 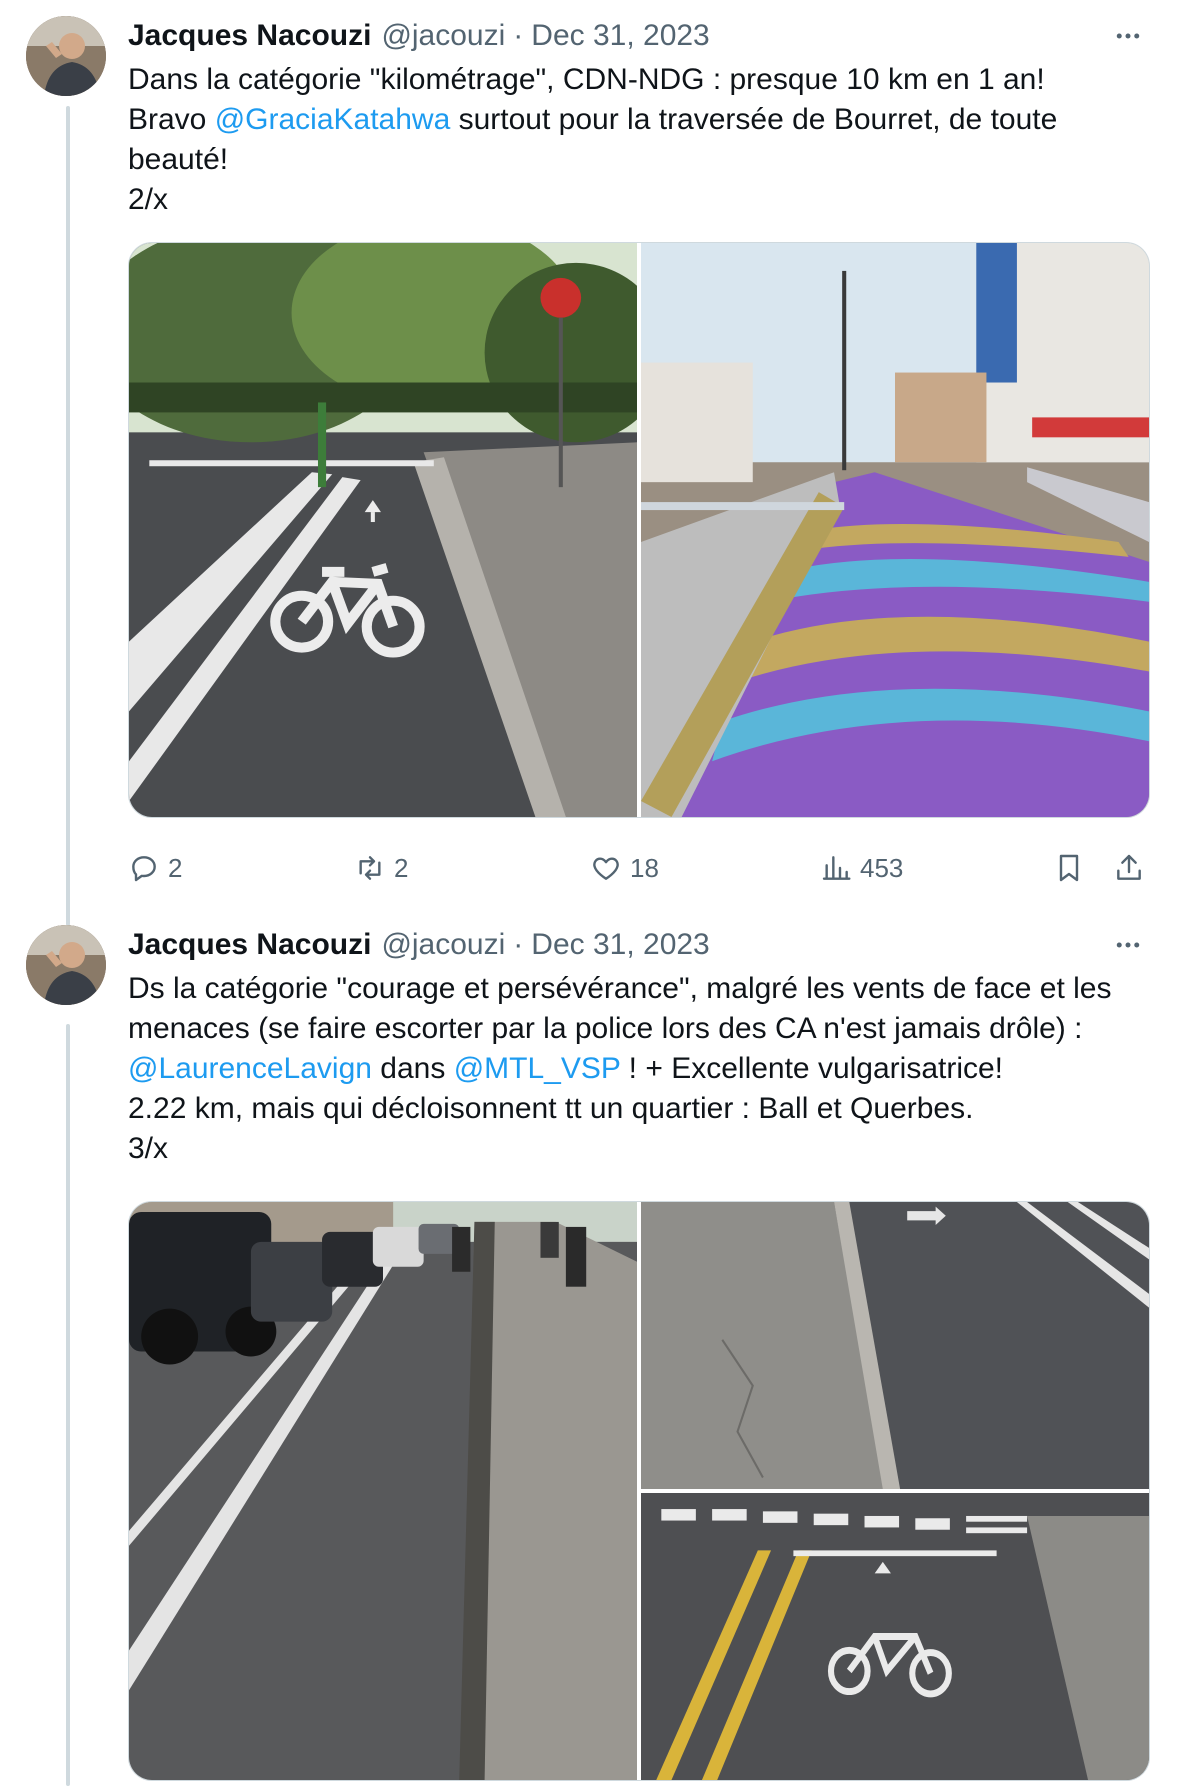 What do you see at coordinates (370, 868) in the screenshot?
I see `retweet-icon` at bounding box center [370, 868].